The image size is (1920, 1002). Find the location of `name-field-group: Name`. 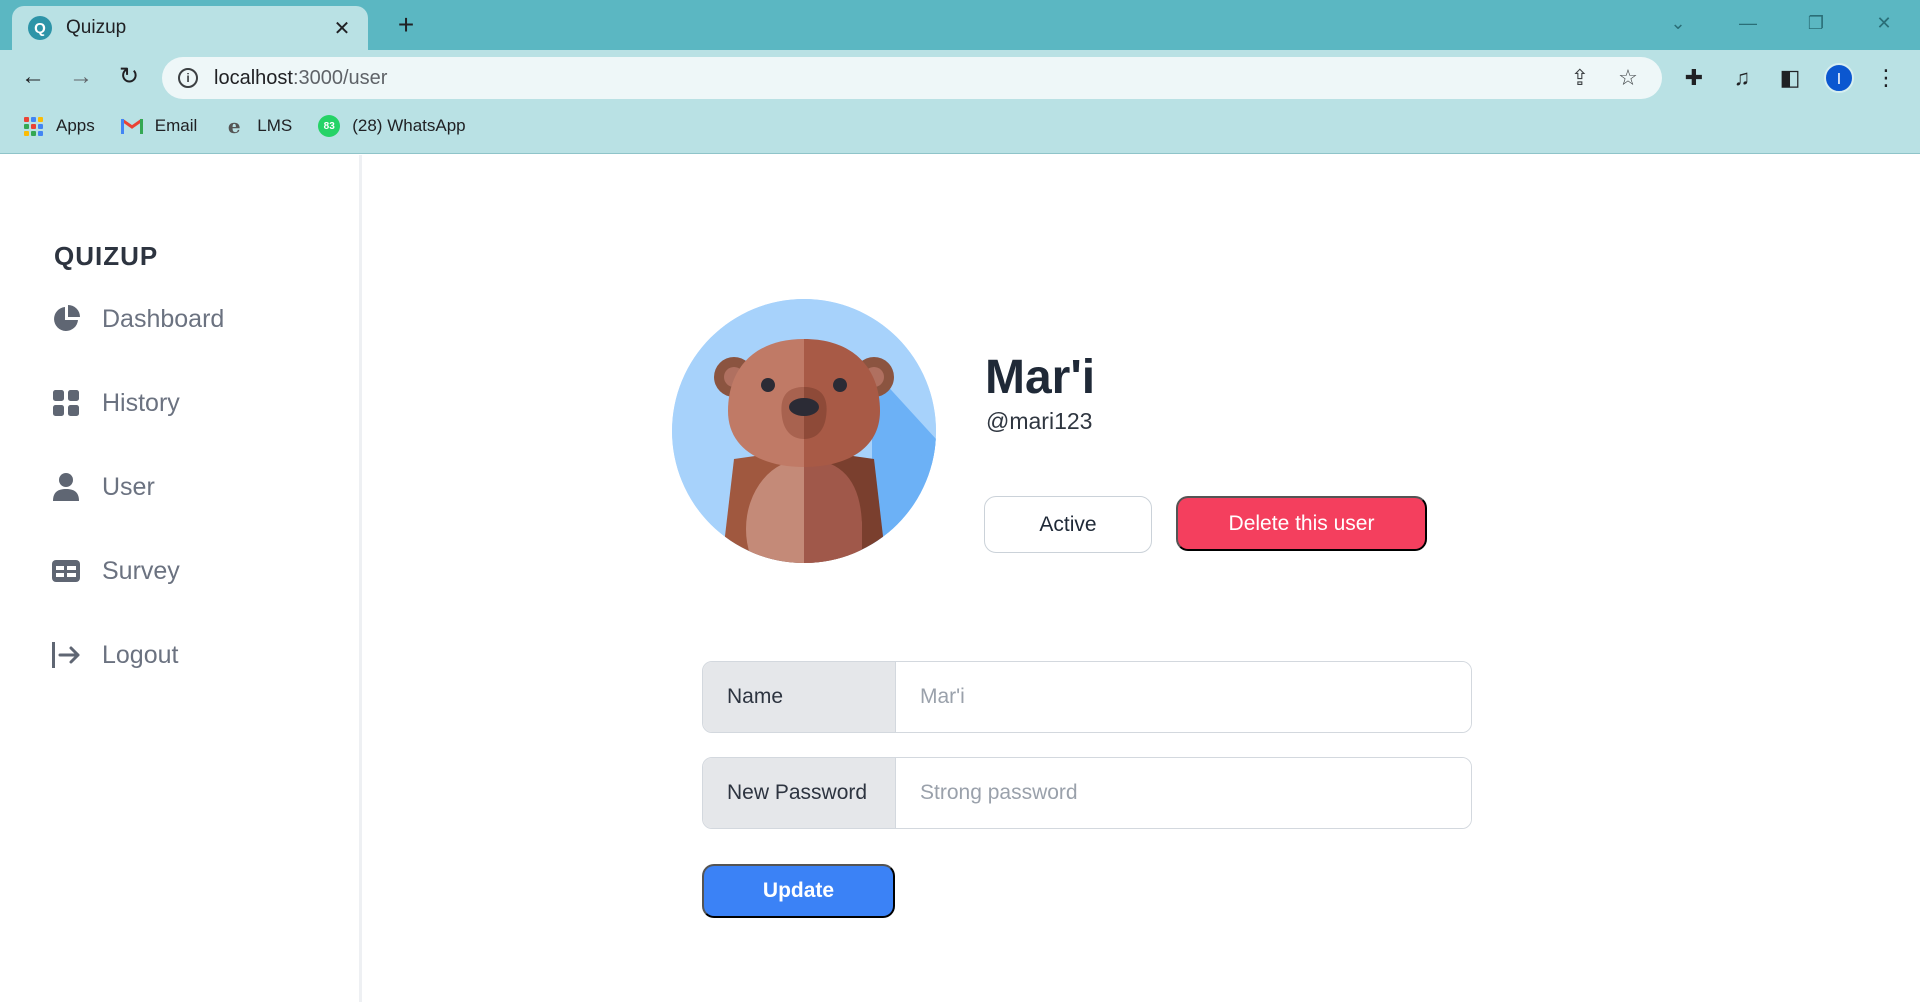

name-field-group: Name is located at coordinates (1087, 697).